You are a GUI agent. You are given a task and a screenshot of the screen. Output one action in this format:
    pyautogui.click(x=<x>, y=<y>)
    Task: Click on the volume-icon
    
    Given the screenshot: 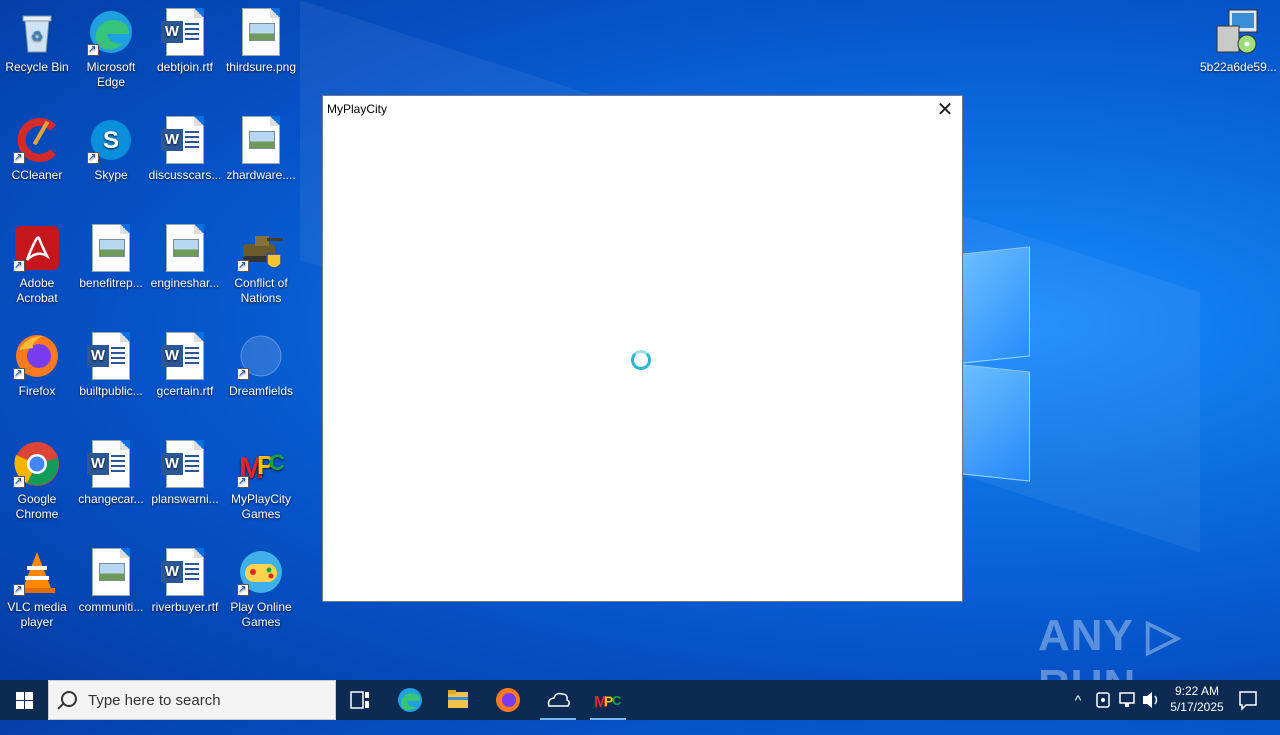 What is the action you would take?
    pyautogui.click(x=1150, y=700)
    